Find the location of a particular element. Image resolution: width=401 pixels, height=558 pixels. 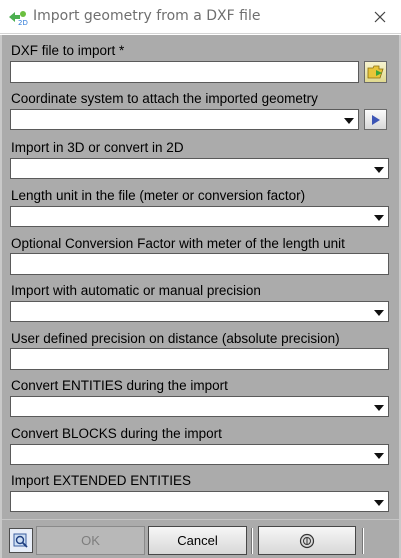

zoom-preview-icon is located at coordinates (20, 540).